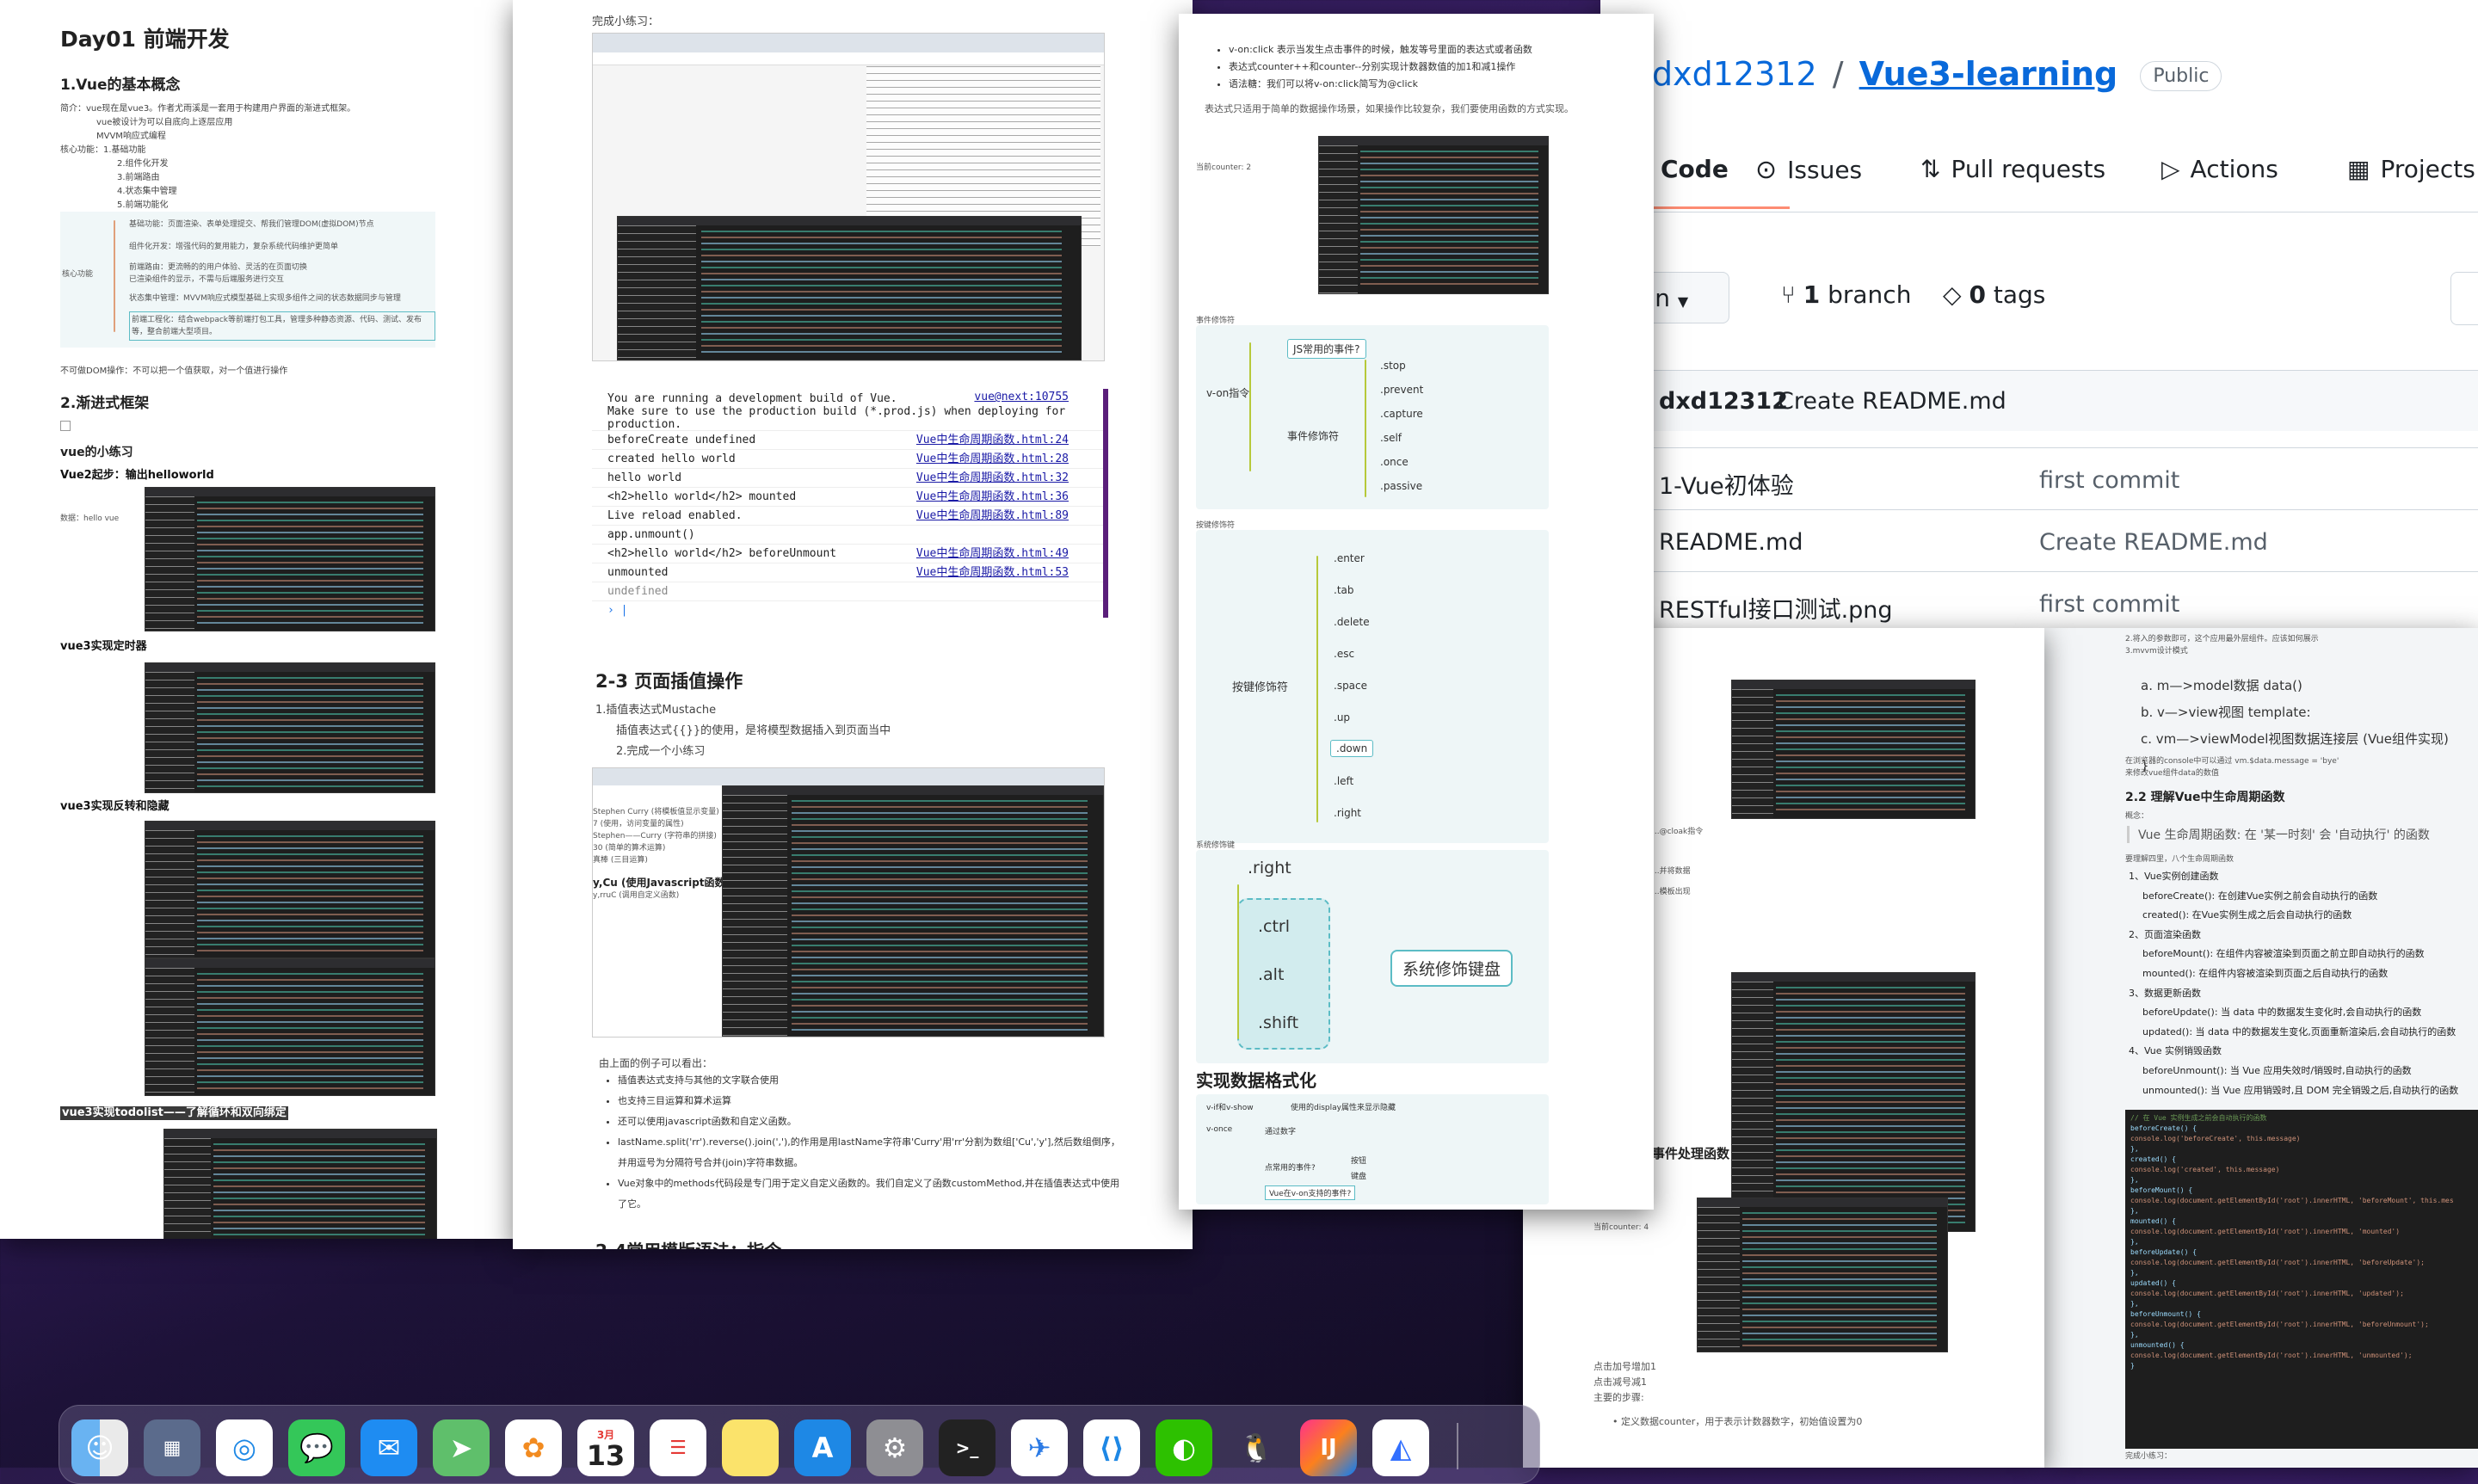 The image size is (2478, 1484). Describe the element at coordinates (2277, 1070) in the screenshot. I see `lifecycle-item: beforeUnmount(): 当 Vue 应用失效时/销毁时,自动执行的函数` at that location.